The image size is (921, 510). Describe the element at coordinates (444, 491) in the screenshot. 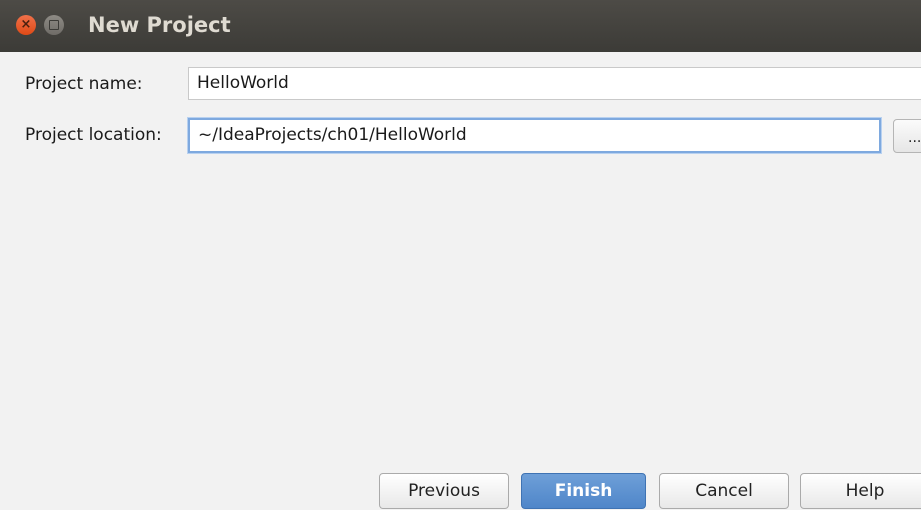

I see `previous-button: Previous` at that location.